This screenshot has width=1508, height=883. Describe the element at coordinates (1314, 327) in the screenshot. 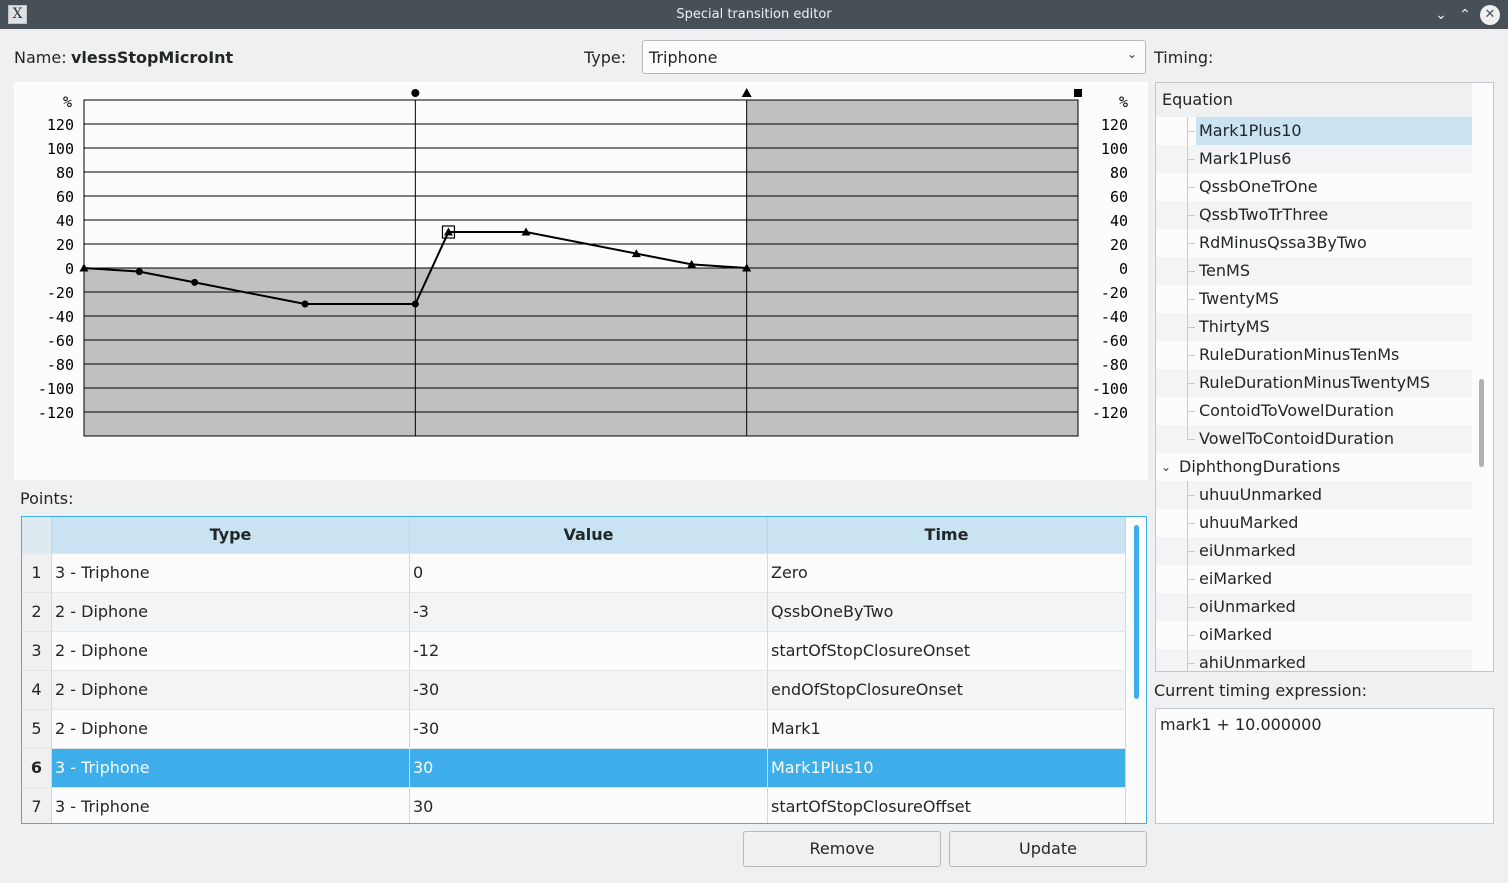

I see `tree-item: ThirtyMS` at that location.